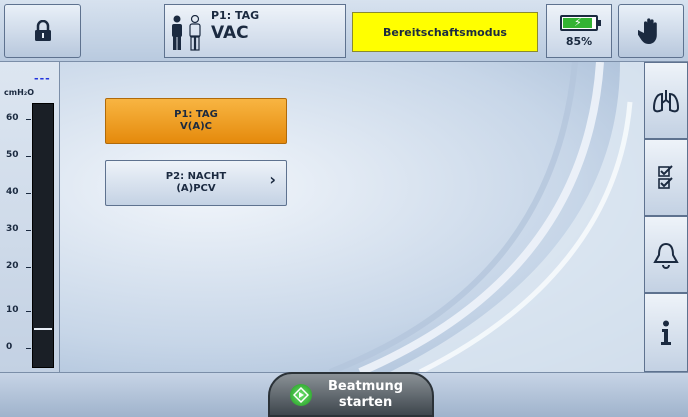 This screenshot has height=417, width=688. What do you see at coordinates (196, 114) in the screenshot?
I see `profile-button-name: P1: TAG` at bounding box center [196, 114].